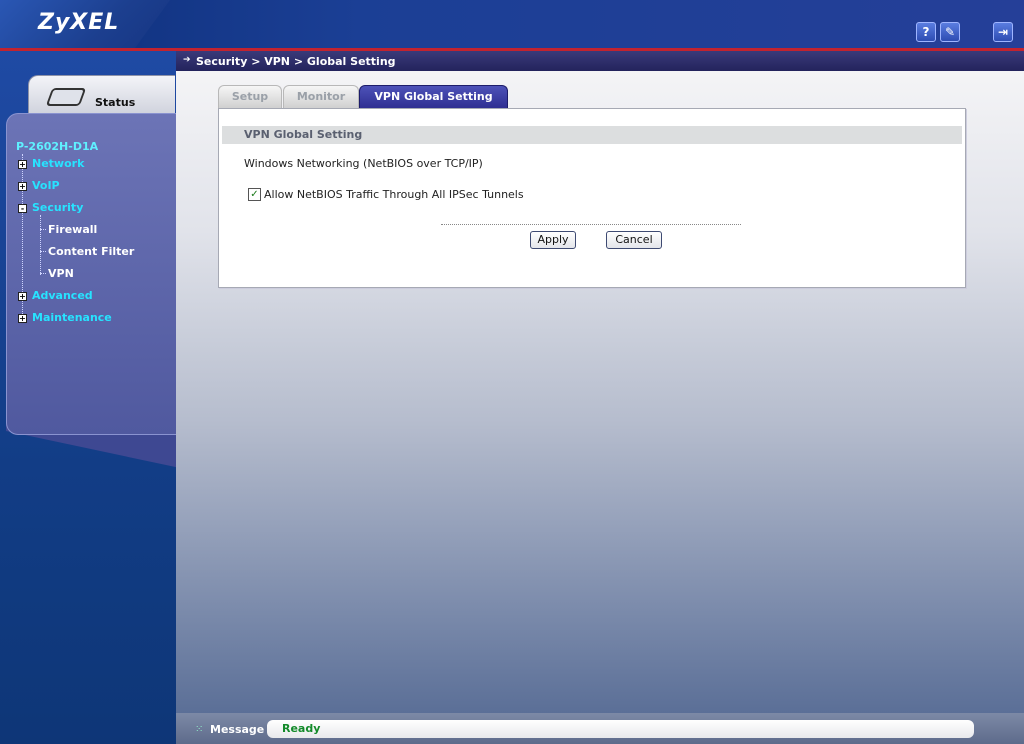 The height and width of the screenshot is (744, 1024). Describe the element at coordinates (199, 729) in the screenshot. I see `message-grip-icon: ⁙` at that location.